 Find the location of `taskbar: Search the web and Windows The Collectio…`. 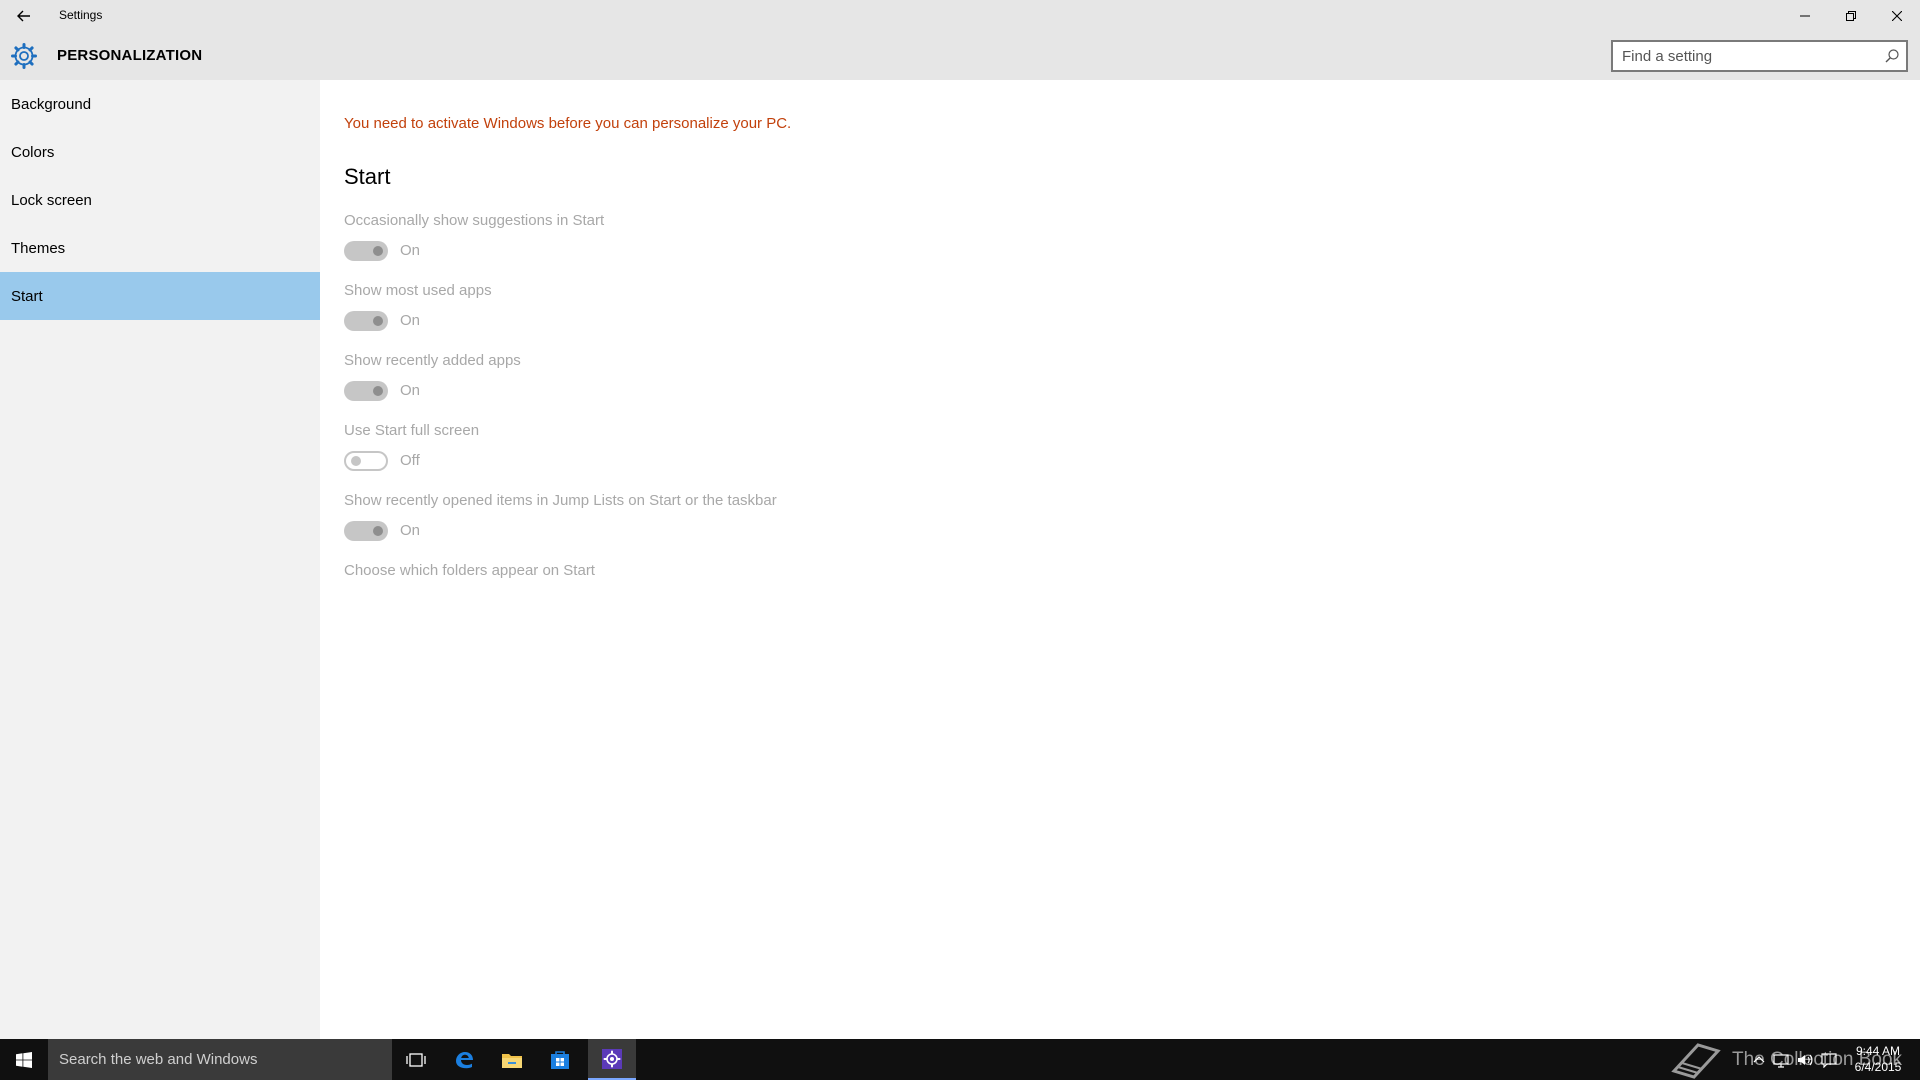

taskbar: Search the web and Windows The Collectio… is located at coordinates (960, 1059).